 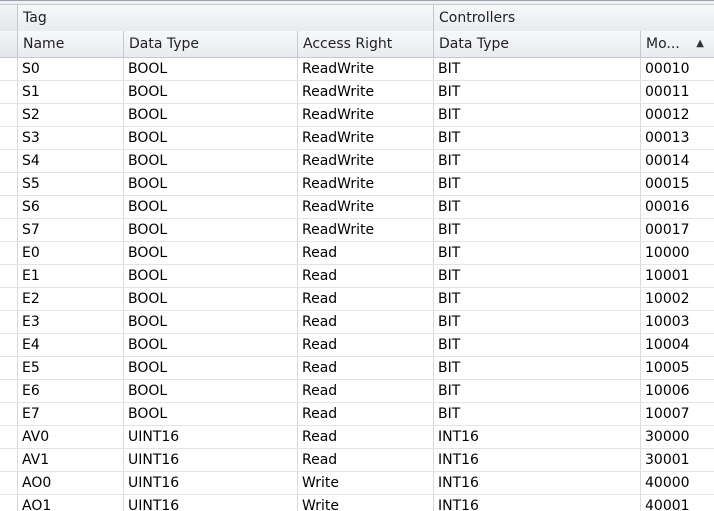 I want to click on cell-modbus-address: 30000, so click(x=677, y=437).